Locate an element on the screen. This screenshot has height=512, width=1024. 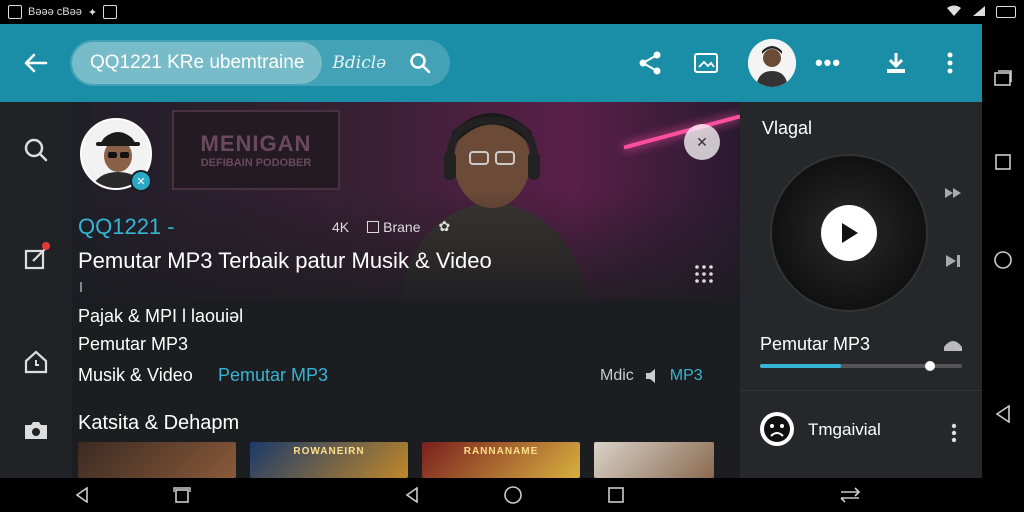
image-button is located at coordinates (706, 63).